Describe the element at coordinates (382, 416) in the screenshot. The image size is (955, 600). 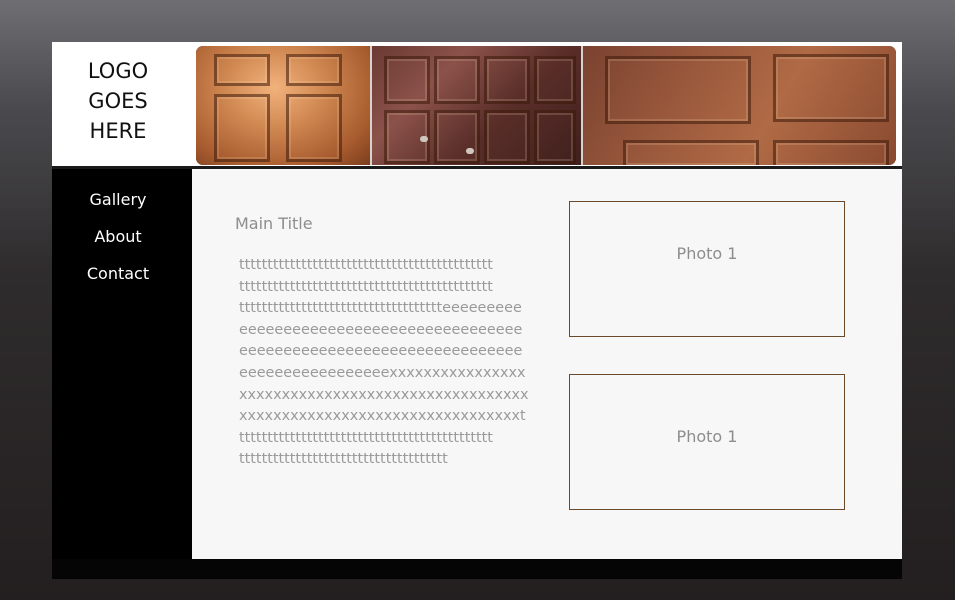
I see `body-text-line: xxxxxxxxxxxxxxxxxxxxxxxxxxxxxxxxxt` at that location.